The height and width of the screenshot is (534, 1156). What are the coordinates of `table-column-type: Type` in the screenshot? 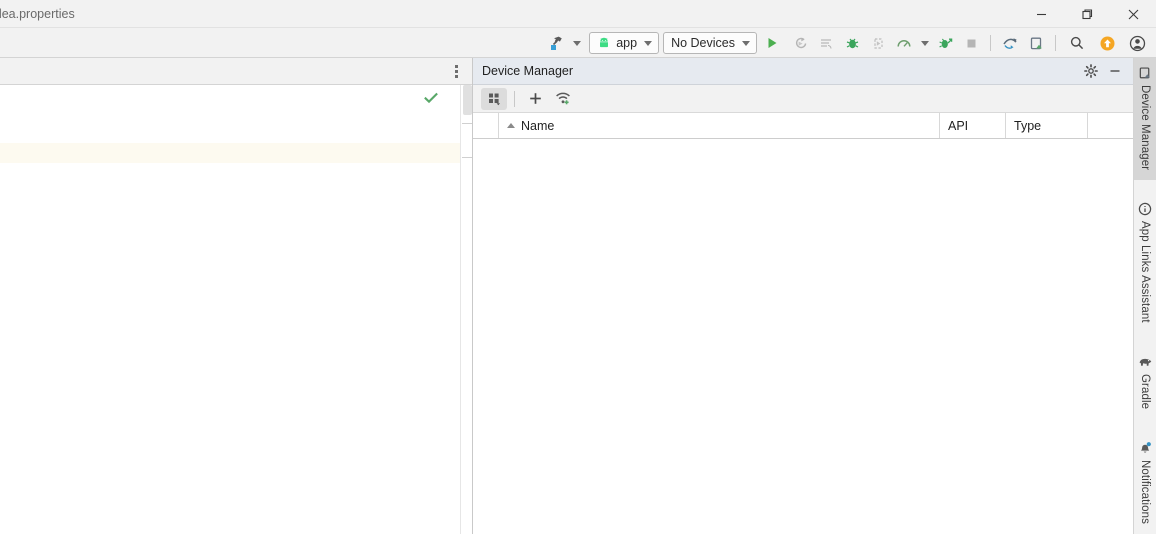 It's located at (1047, 125).